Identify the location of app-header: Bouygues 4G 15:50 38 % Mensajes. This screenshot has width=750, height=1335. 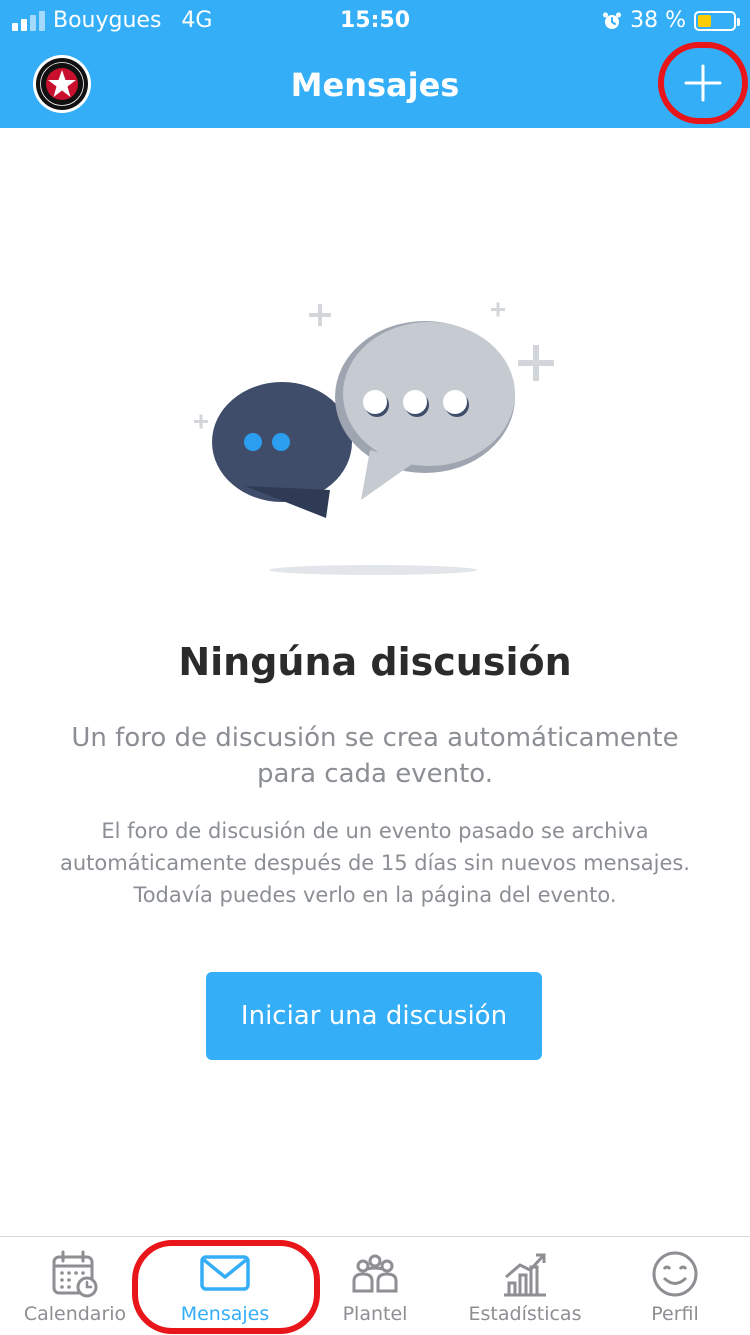
(375, 64).